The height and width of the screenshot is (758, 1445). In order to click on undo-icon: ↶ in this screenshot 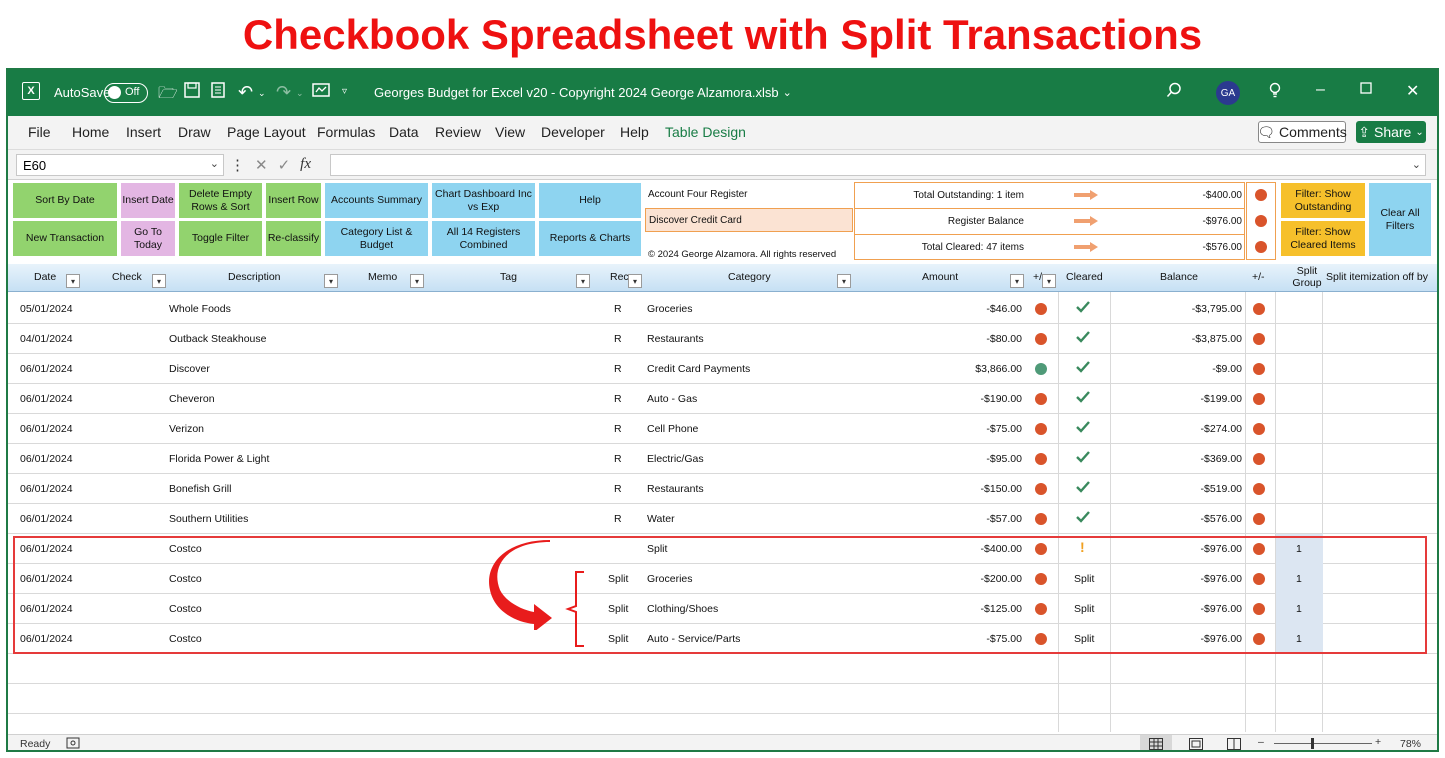, I will do `click(245, 92)`.